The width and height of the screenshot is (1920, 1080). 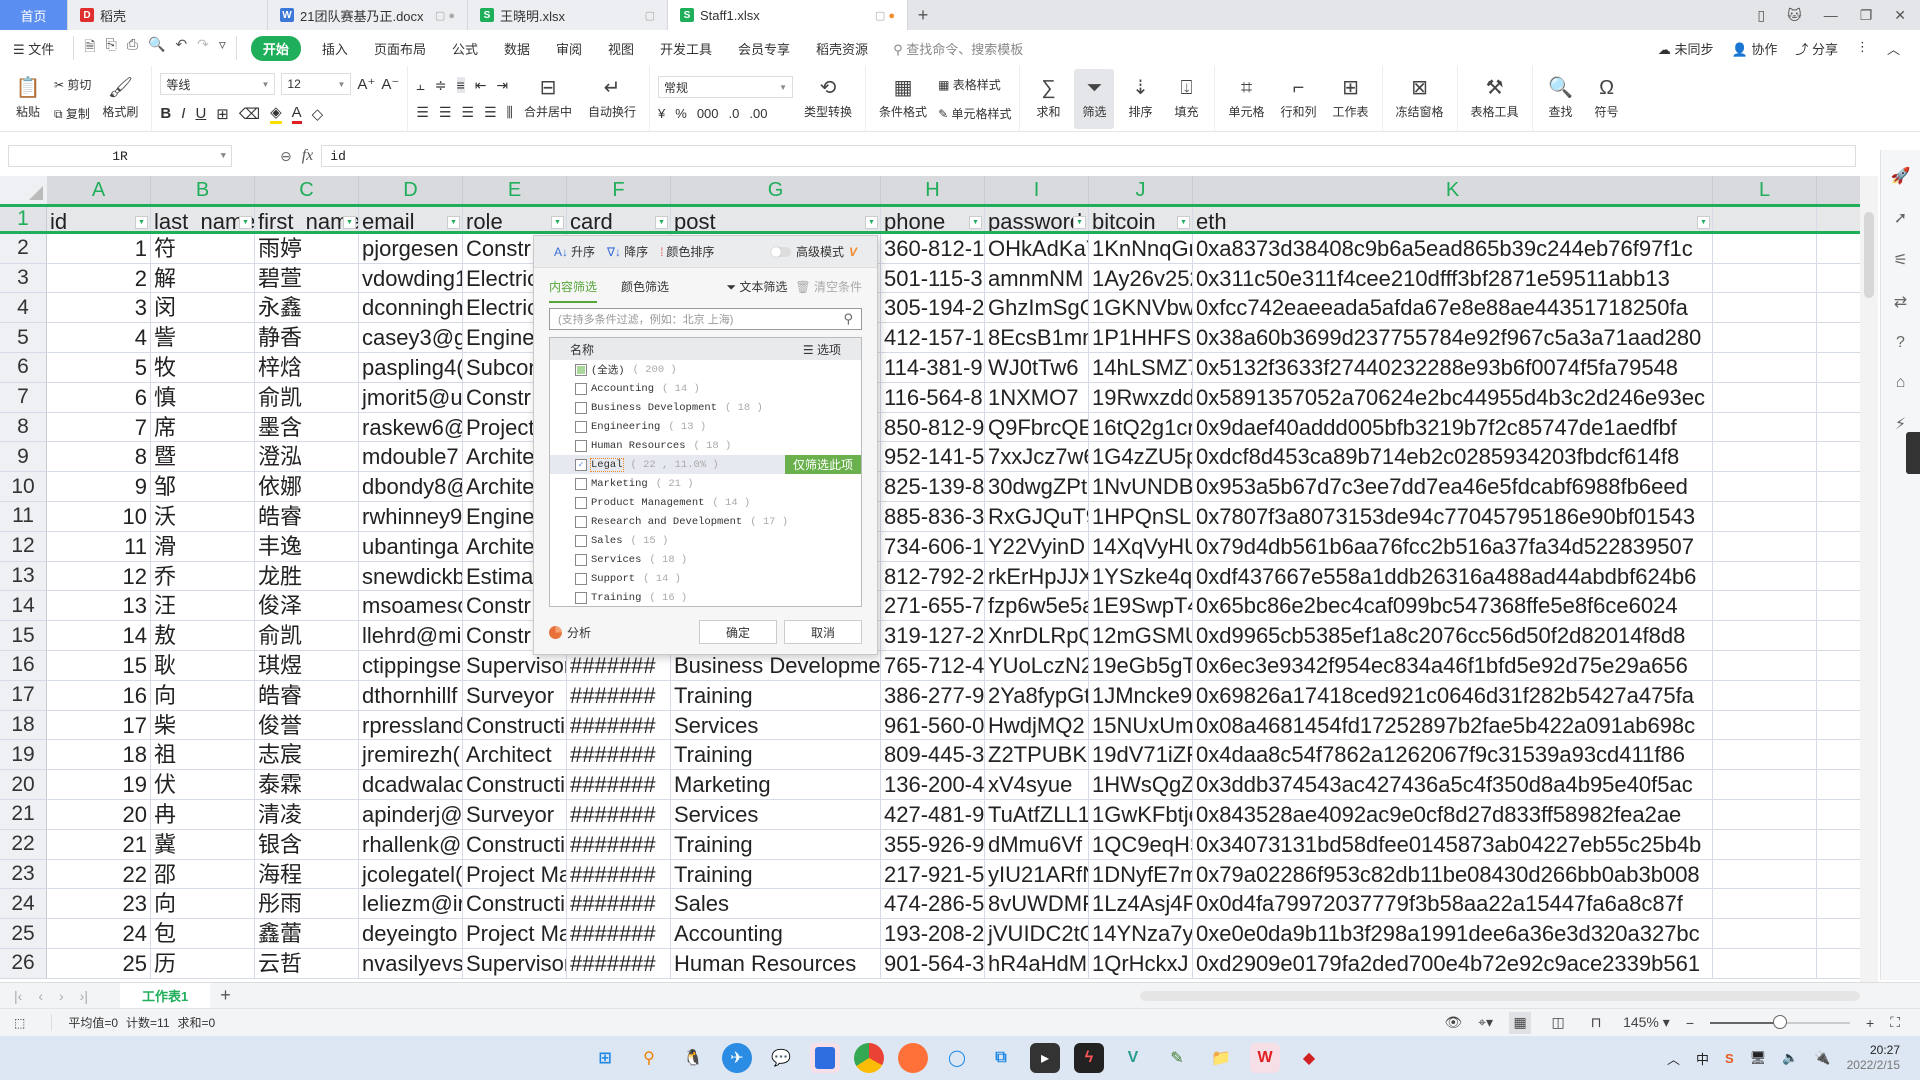 What do you see at coordinates (203, 576) in the screenshot?
I see `cell: 乔` at bounding box center [203, 576].